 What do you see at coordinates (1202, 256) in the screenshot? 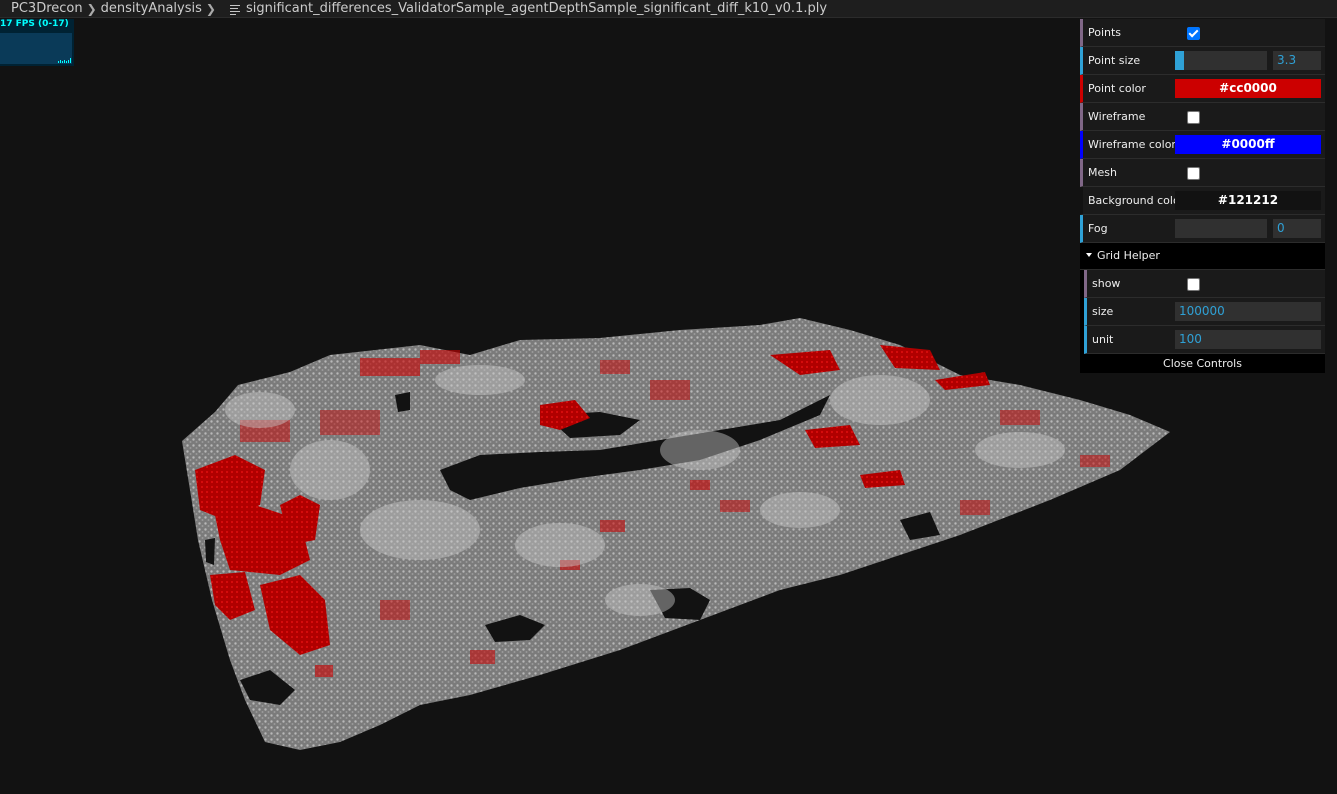
I see `grid-helper-folder-title: Grid Helper` at bounding box center [1202, 256].